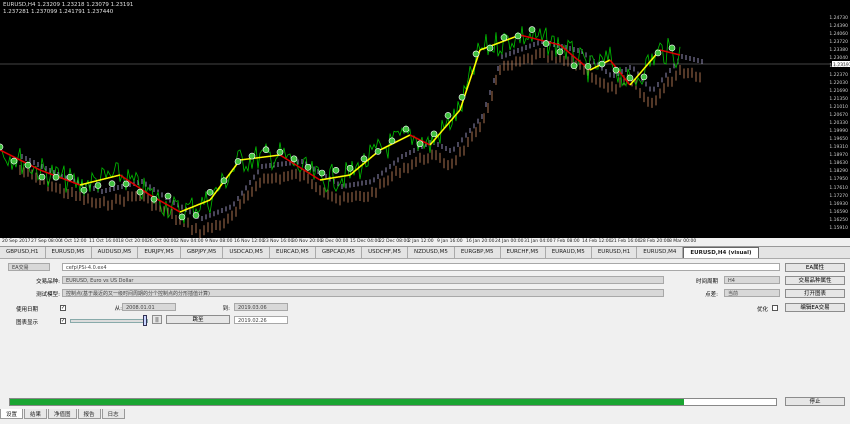 This screenshot has width=850, height=424. What do you see at coordinates (815, 267) in the screenshot?
I see `ea-properties-button: EA属性` at bounding box center [815, 267].